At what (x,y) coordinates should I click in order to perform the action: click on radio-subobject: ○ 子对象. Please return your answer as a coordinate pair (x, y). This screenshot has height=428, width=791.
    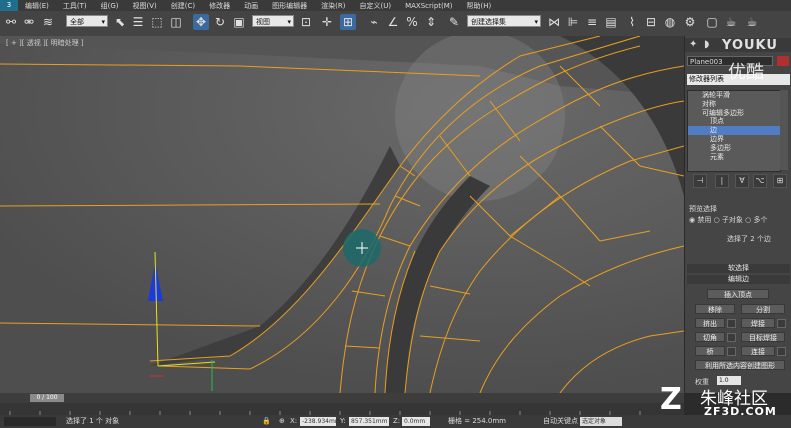
    Looking at the image, I should click on (728, 220).